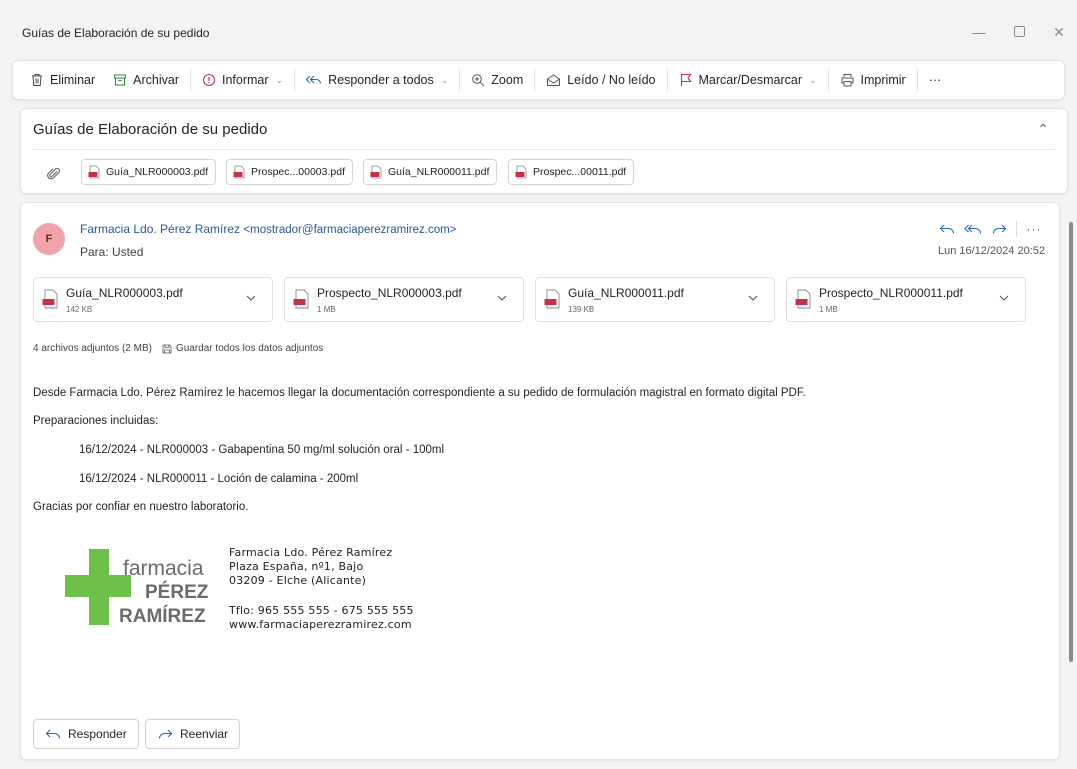 This screenshot has height=769, width=1077. Describe the element at coordinates (49, 239) in the screenshot. I see `avatar: F` at that location.